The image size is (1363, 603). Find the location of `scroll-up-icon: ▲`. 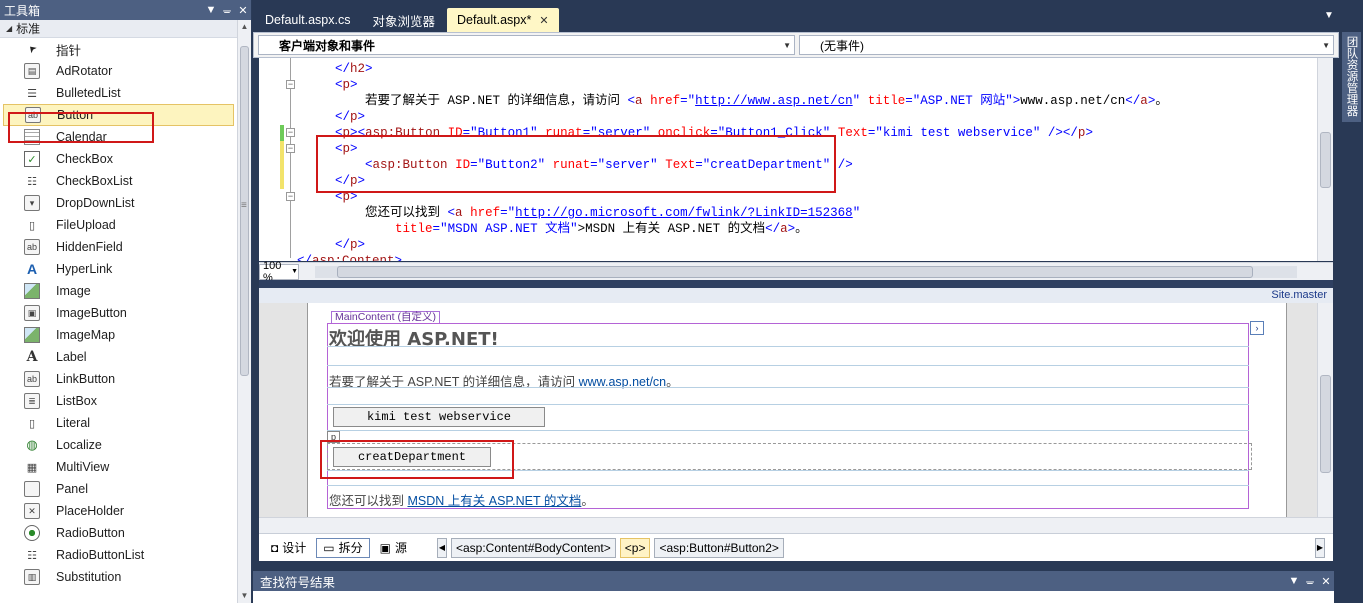

scroll-up-icon: ▲ is located at coordinates (244, 27).